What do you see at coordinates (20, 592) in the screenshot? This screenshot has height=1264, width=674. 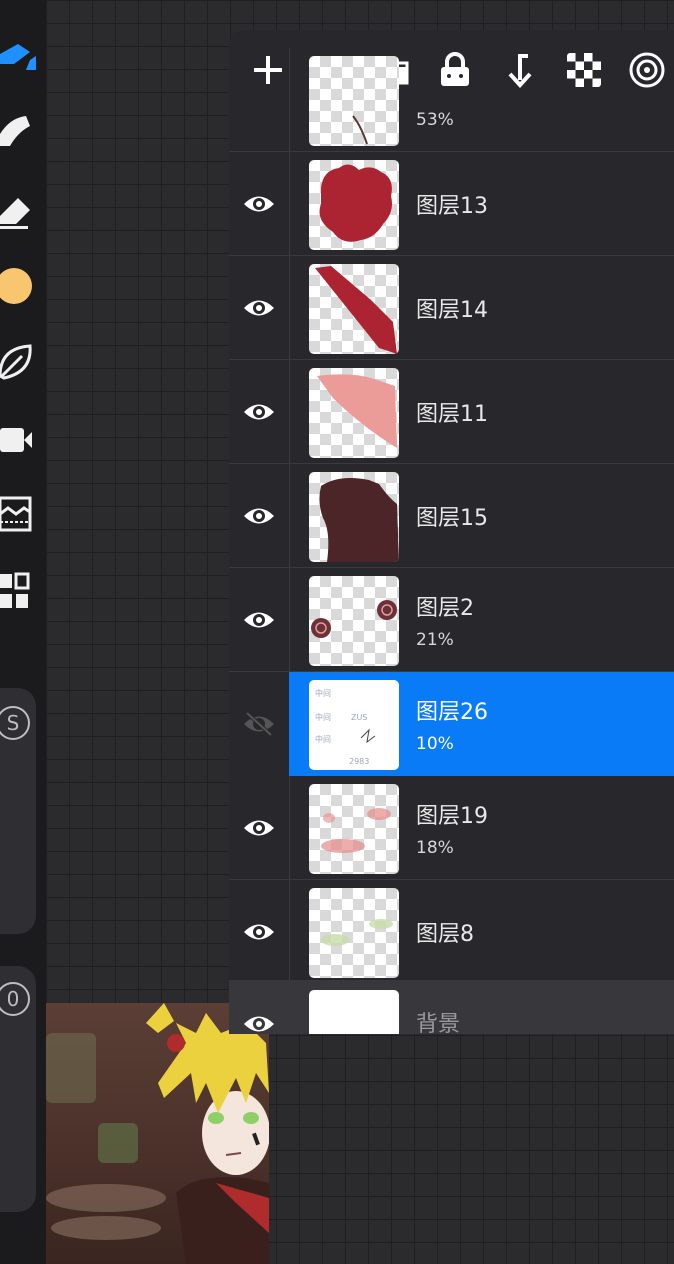 I see `gallery-grid-icon` at bounding box center [20, 592].